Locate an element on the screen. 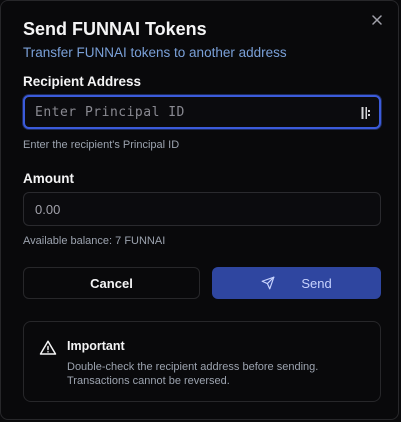 Image resolution: width=401 pixels, height=422 pixels. cancel-button: Cancel is located at coordinates (111, 283).